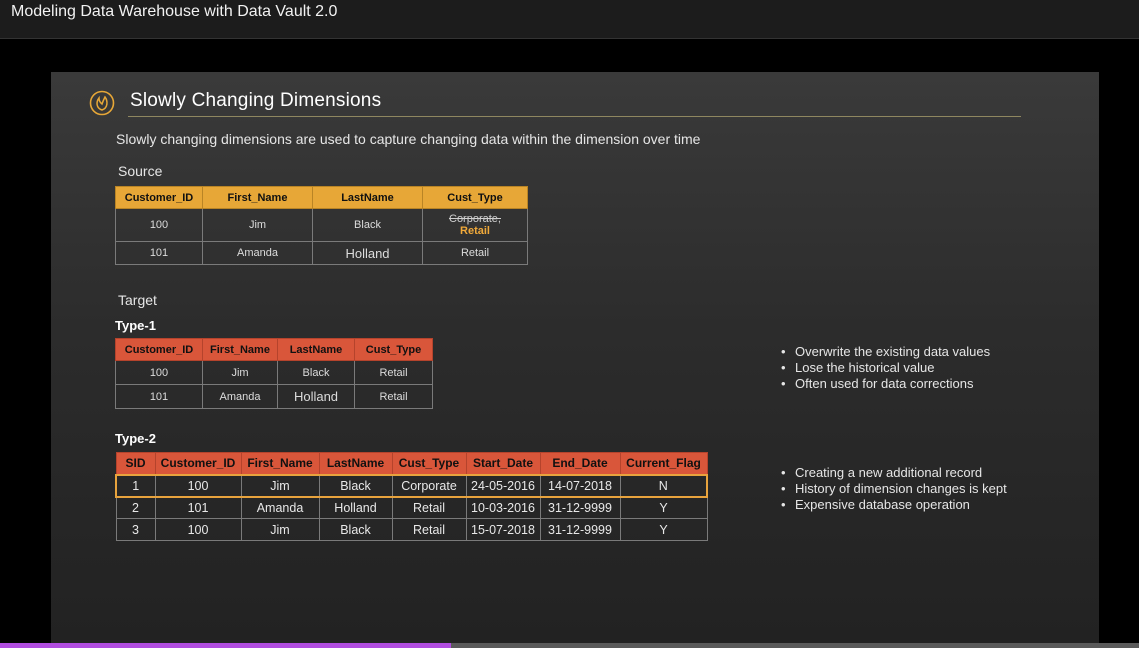 Image resolution: width=1139 pixels, height=648 pixels. What do you see at coordinates (135, 438) in the screenshot?
I see `type2-label: Type-2` at bounding box center [135, 438].